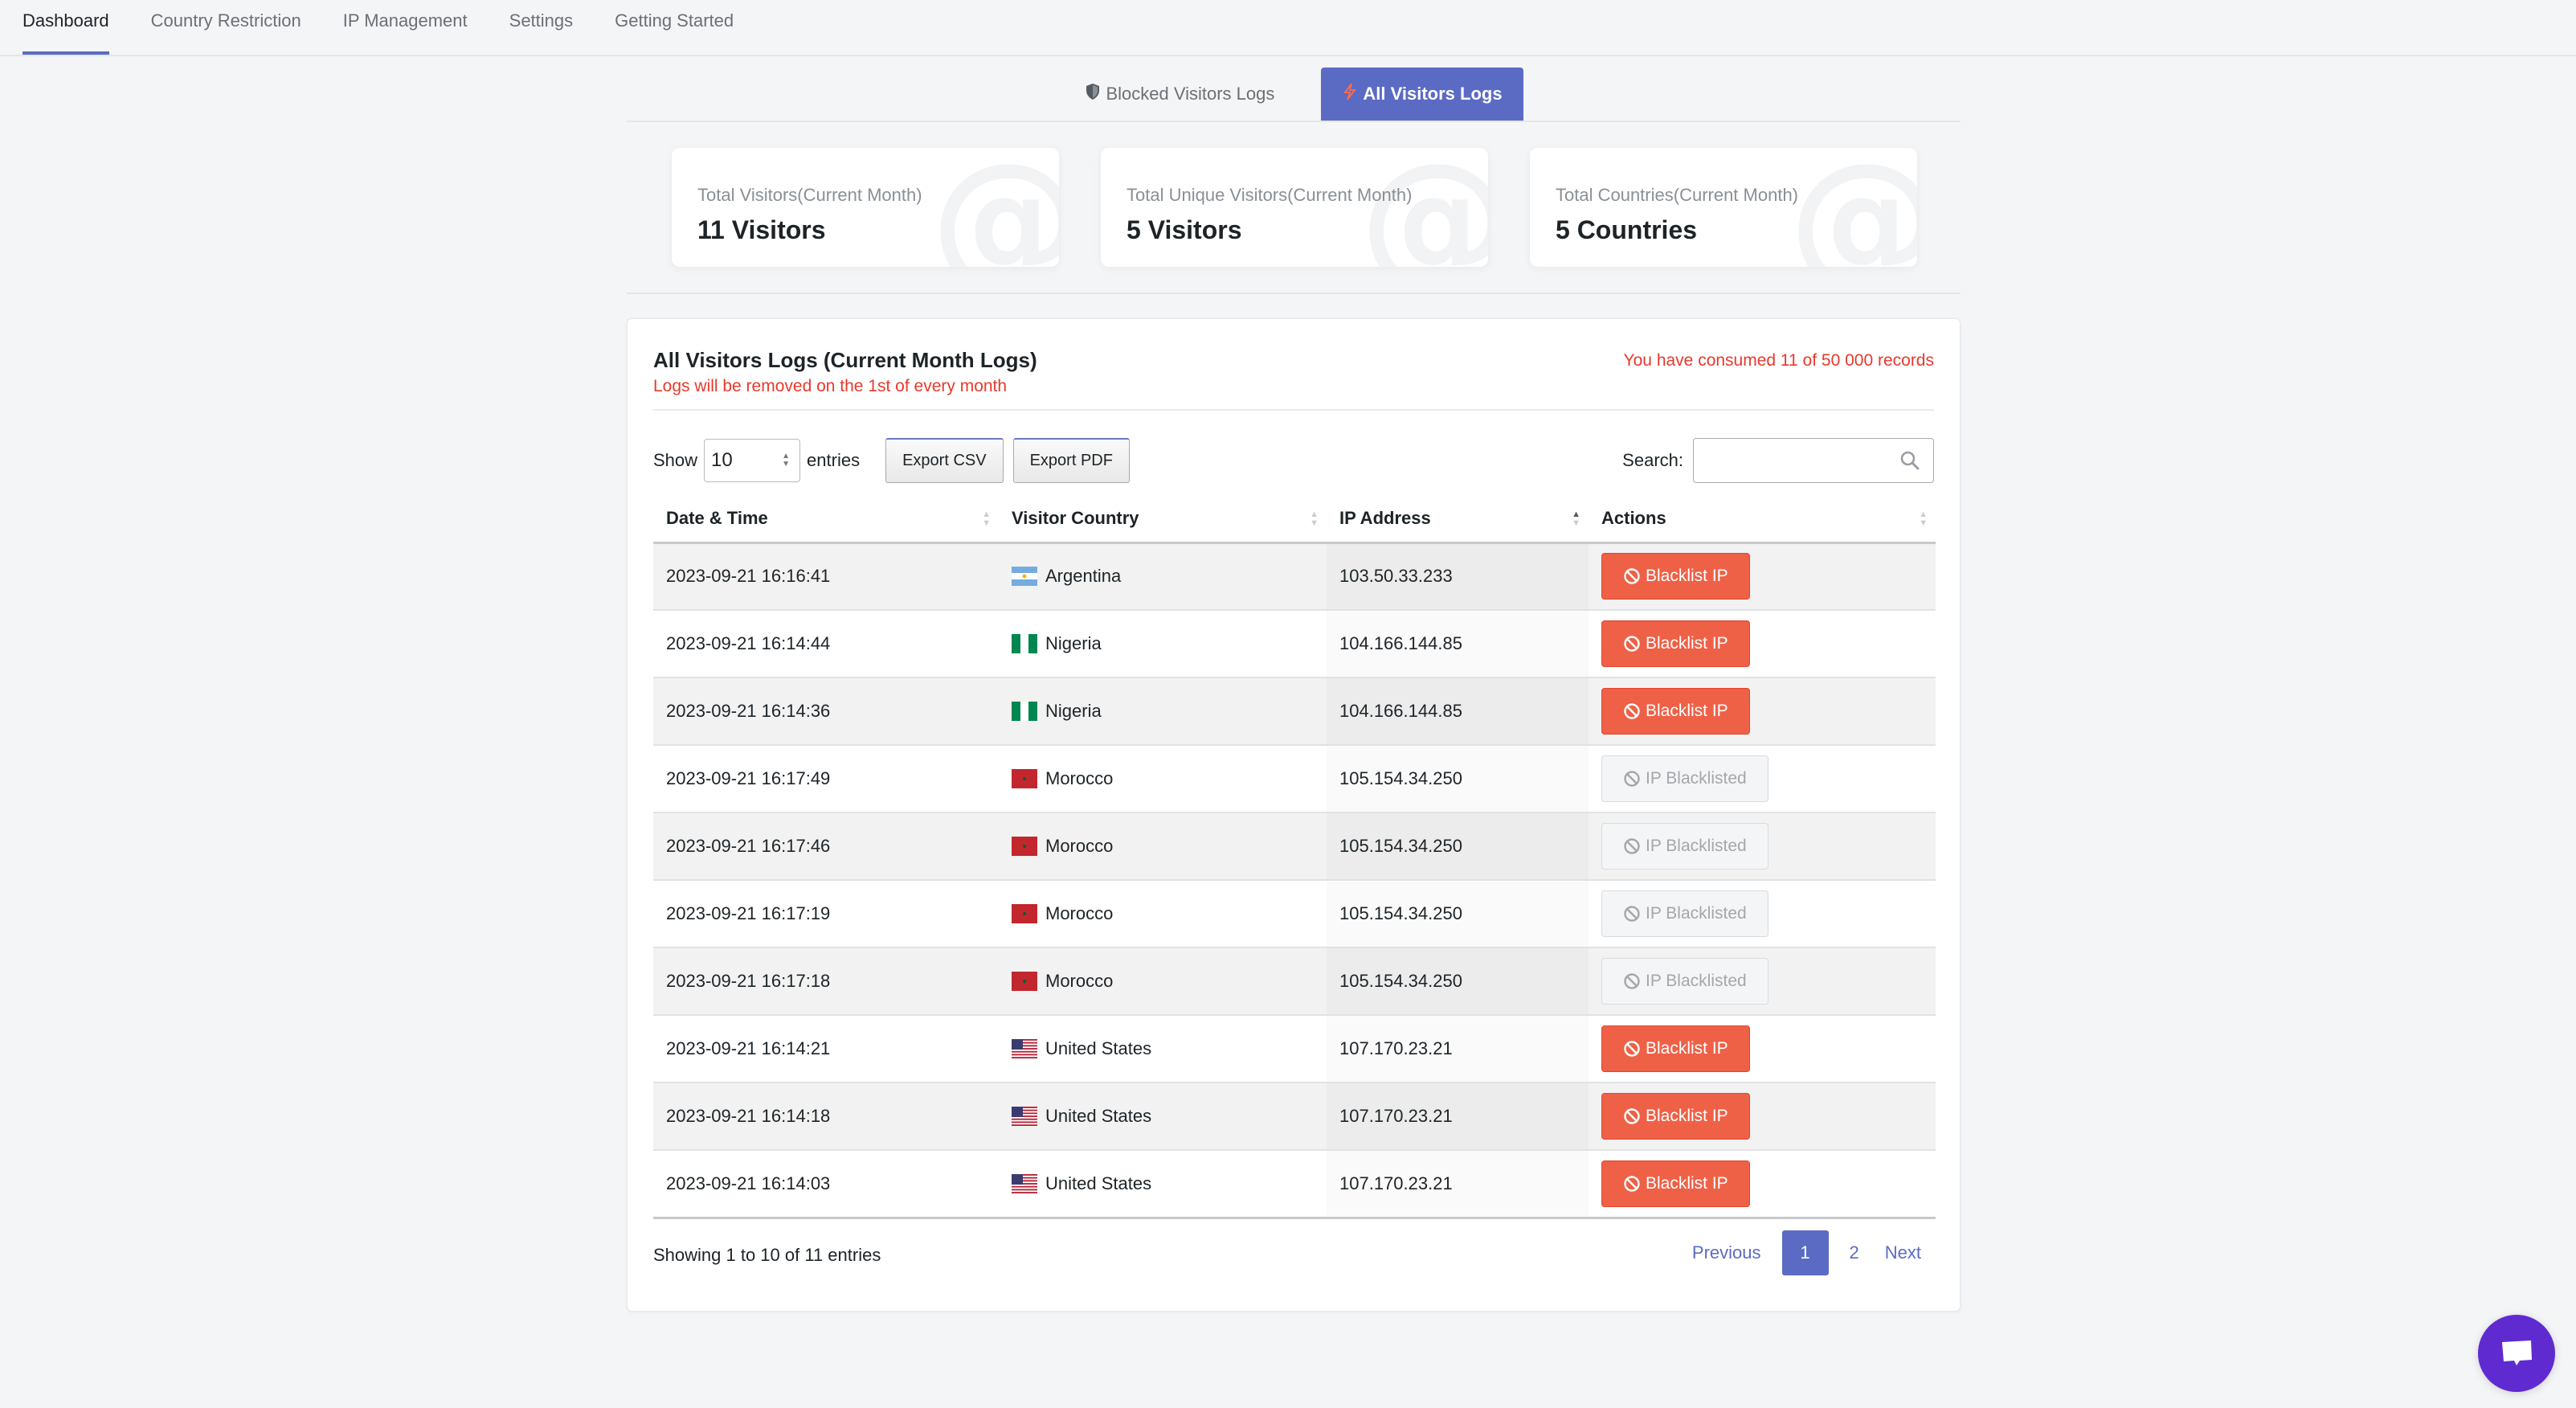  Describe the element at coordinates (1696, 981) in the screenshot. I see `button-label: IP Blacklisted` at that location.